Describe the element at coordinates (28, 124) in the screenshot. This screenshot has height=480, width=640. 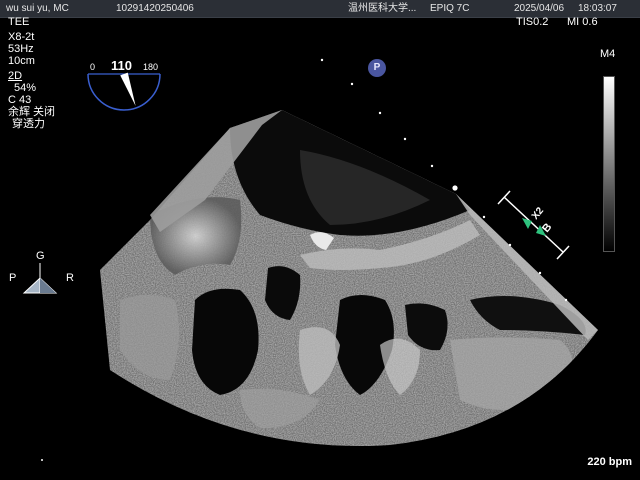
I see `penetration-label: 穿透力` at that location.